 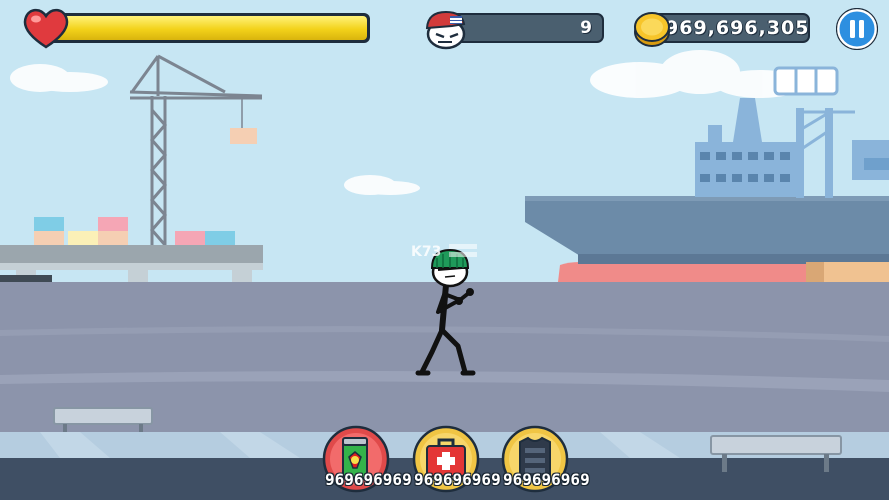 I want to click on health-bar-fill, so click(x=206, y=28).